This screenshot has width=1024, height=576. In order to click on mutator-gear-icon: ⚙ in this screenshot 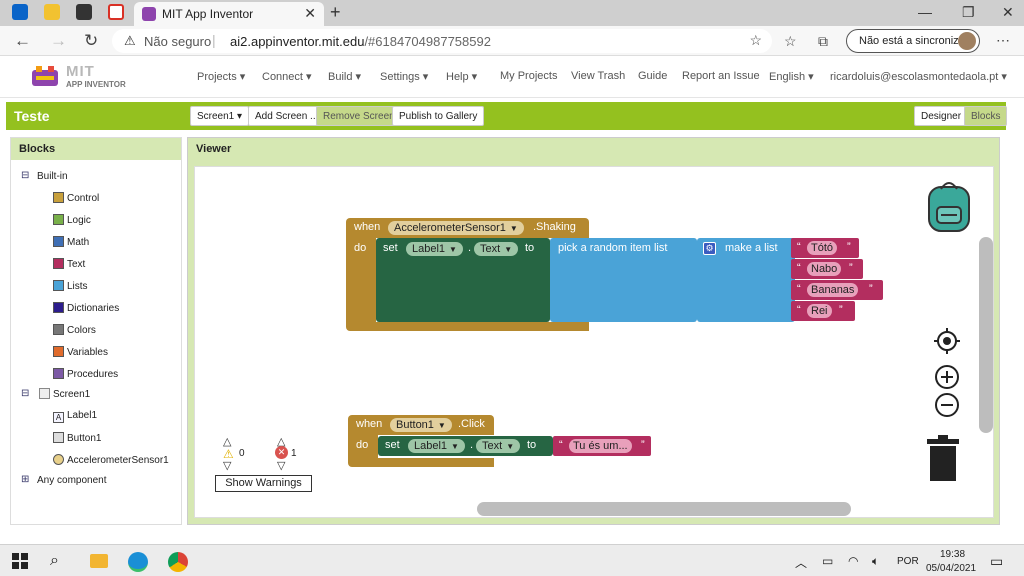, I will do `click(709, 248)`.